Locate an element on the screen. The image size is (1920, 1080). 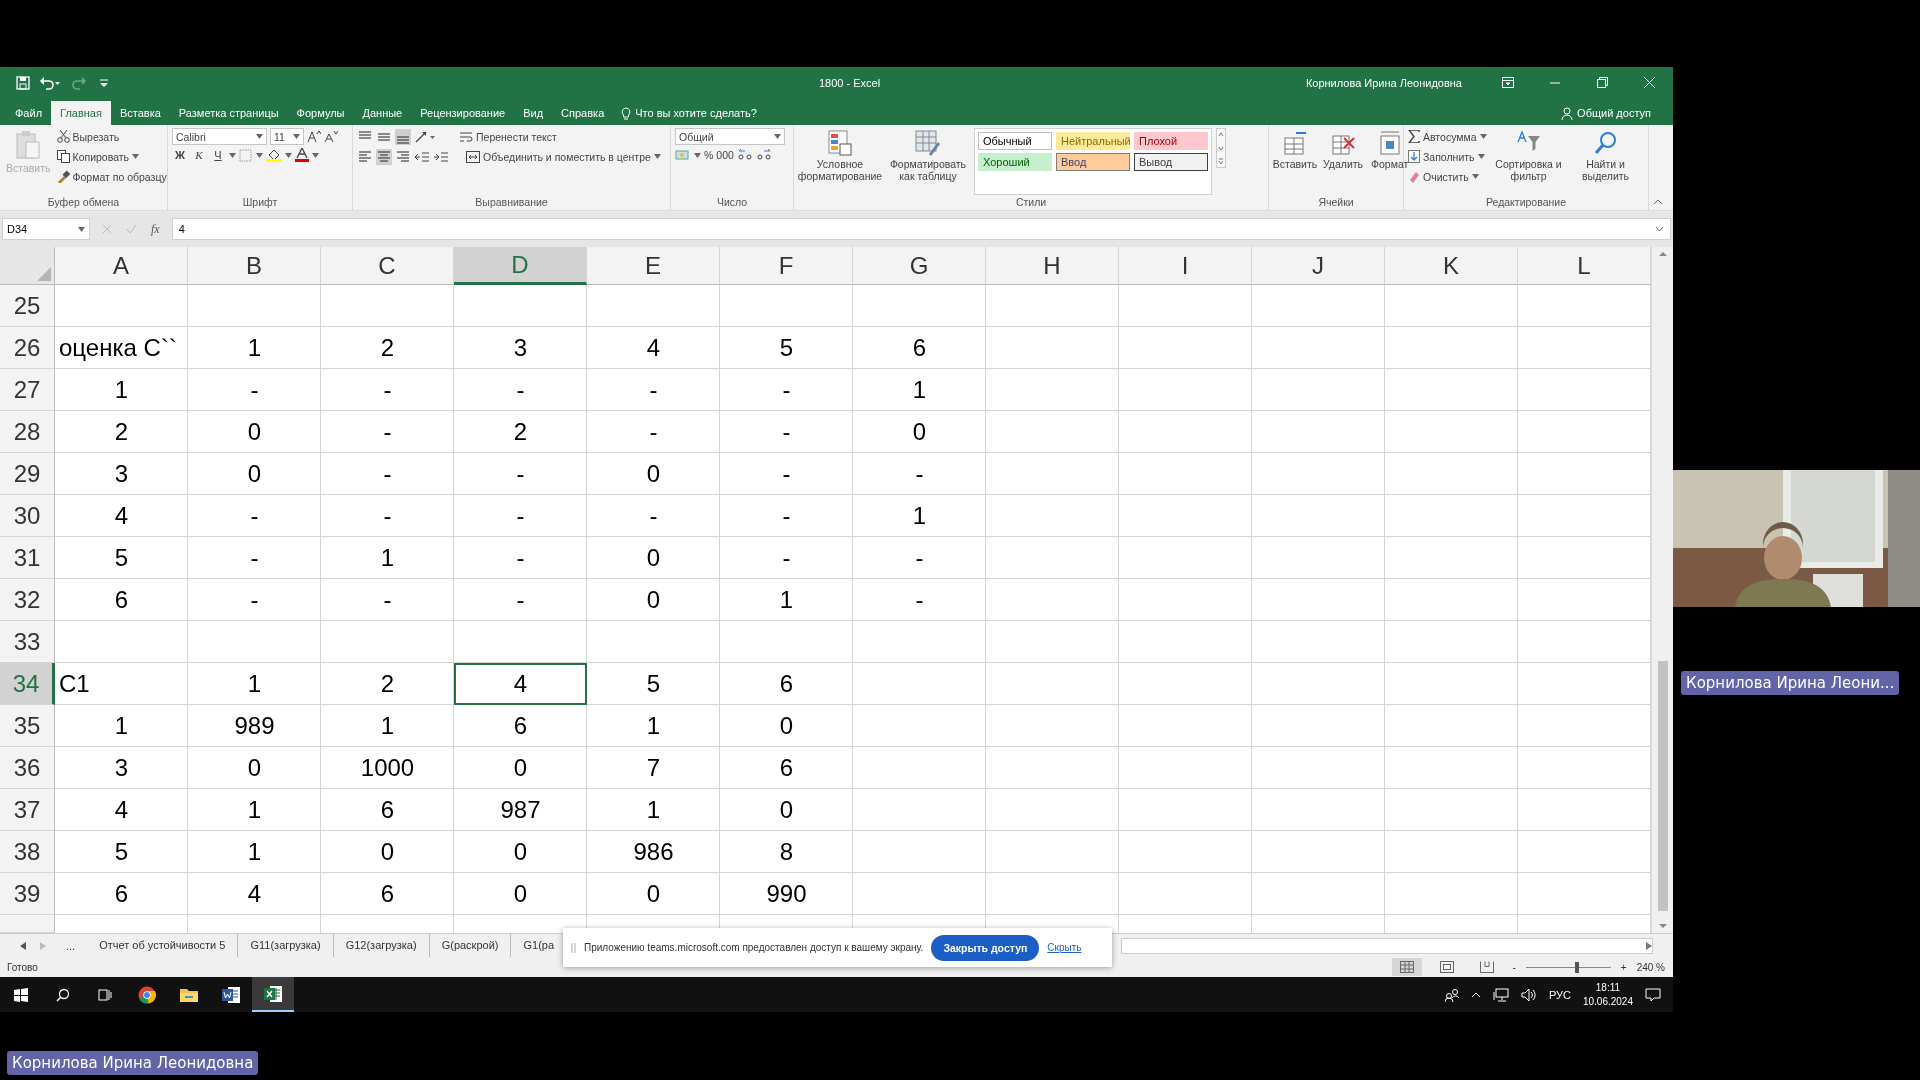
insert-function-button: fx is located at coordinates (155, 229).